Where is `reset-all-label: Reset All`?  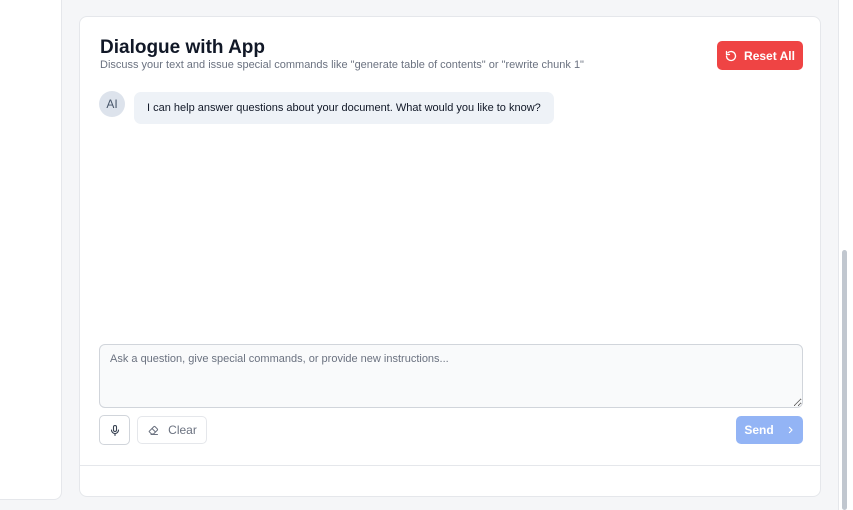 reset-all-label: Reset All is located at coordinates (769, 55).